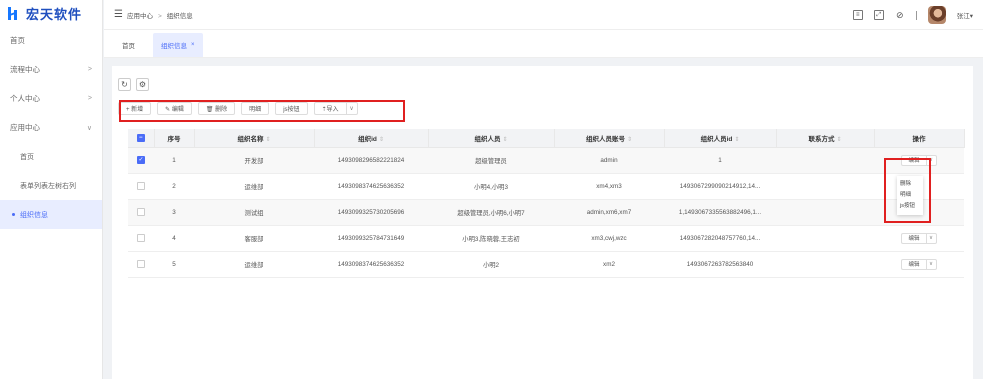 This screenshot has height=379, width=983. I want to click on cell-members: 小明2, so click(491, 264).